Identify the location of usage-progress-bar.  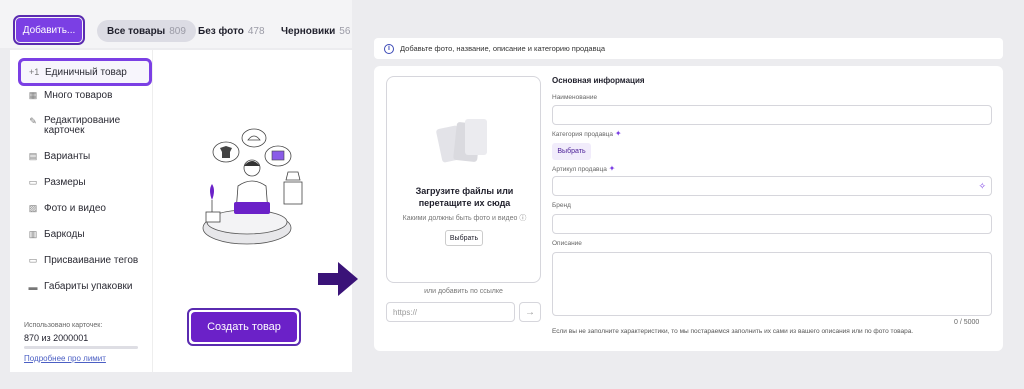
(81, 347).